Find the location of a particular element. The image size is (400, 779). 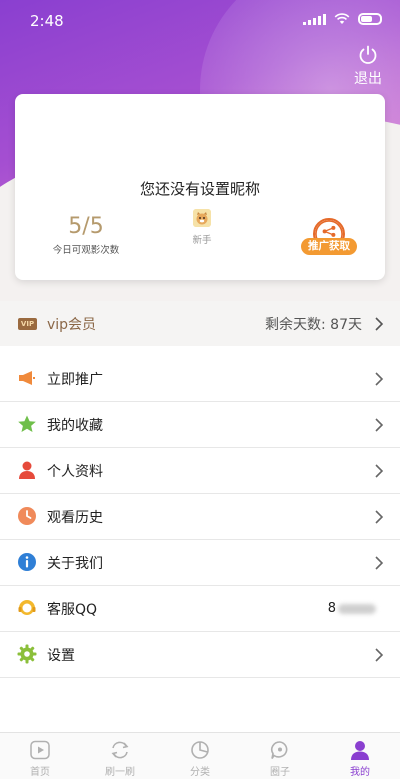

chat-icon is located at coordinates (279, 750).